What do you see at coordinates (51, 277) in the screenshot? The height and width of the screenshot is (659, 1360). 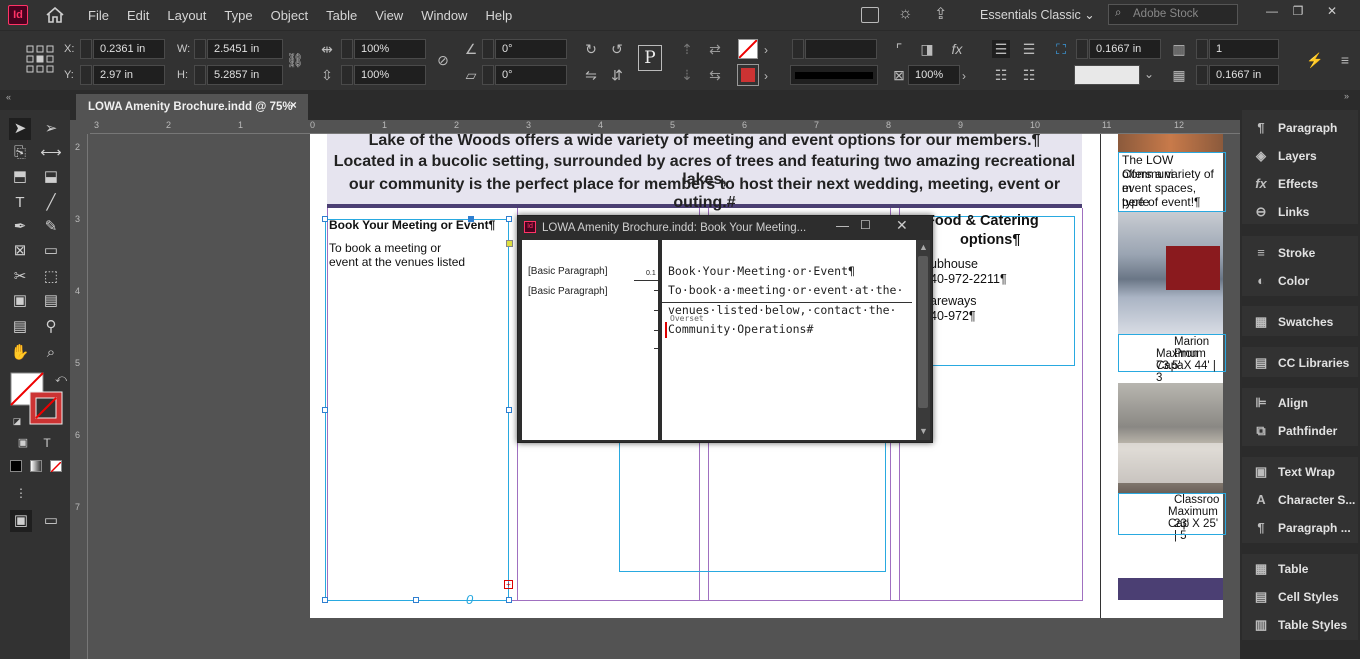 I see `free-transform-tool-icon: ⬚` at bounding box center [51, 277].